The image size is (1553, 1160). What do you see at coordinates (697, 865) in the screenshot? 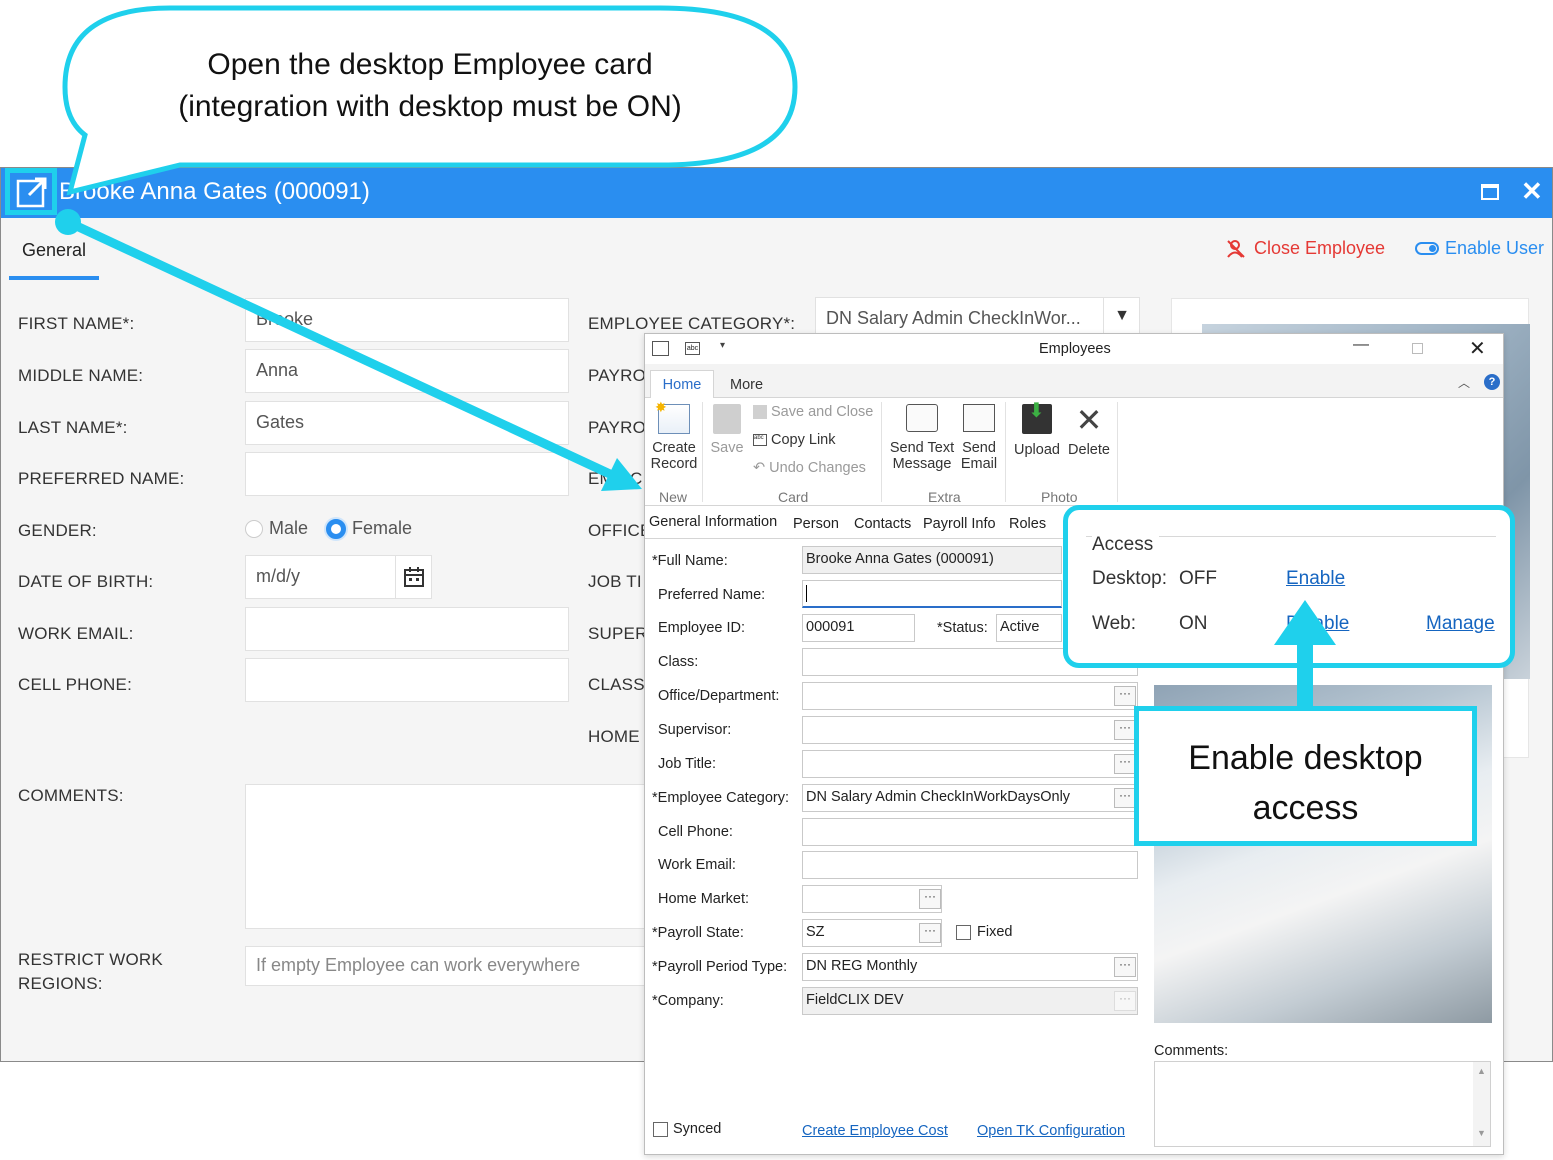
I see `work-email-label-desktop: Work Email:` at bounding box center [697, 865].